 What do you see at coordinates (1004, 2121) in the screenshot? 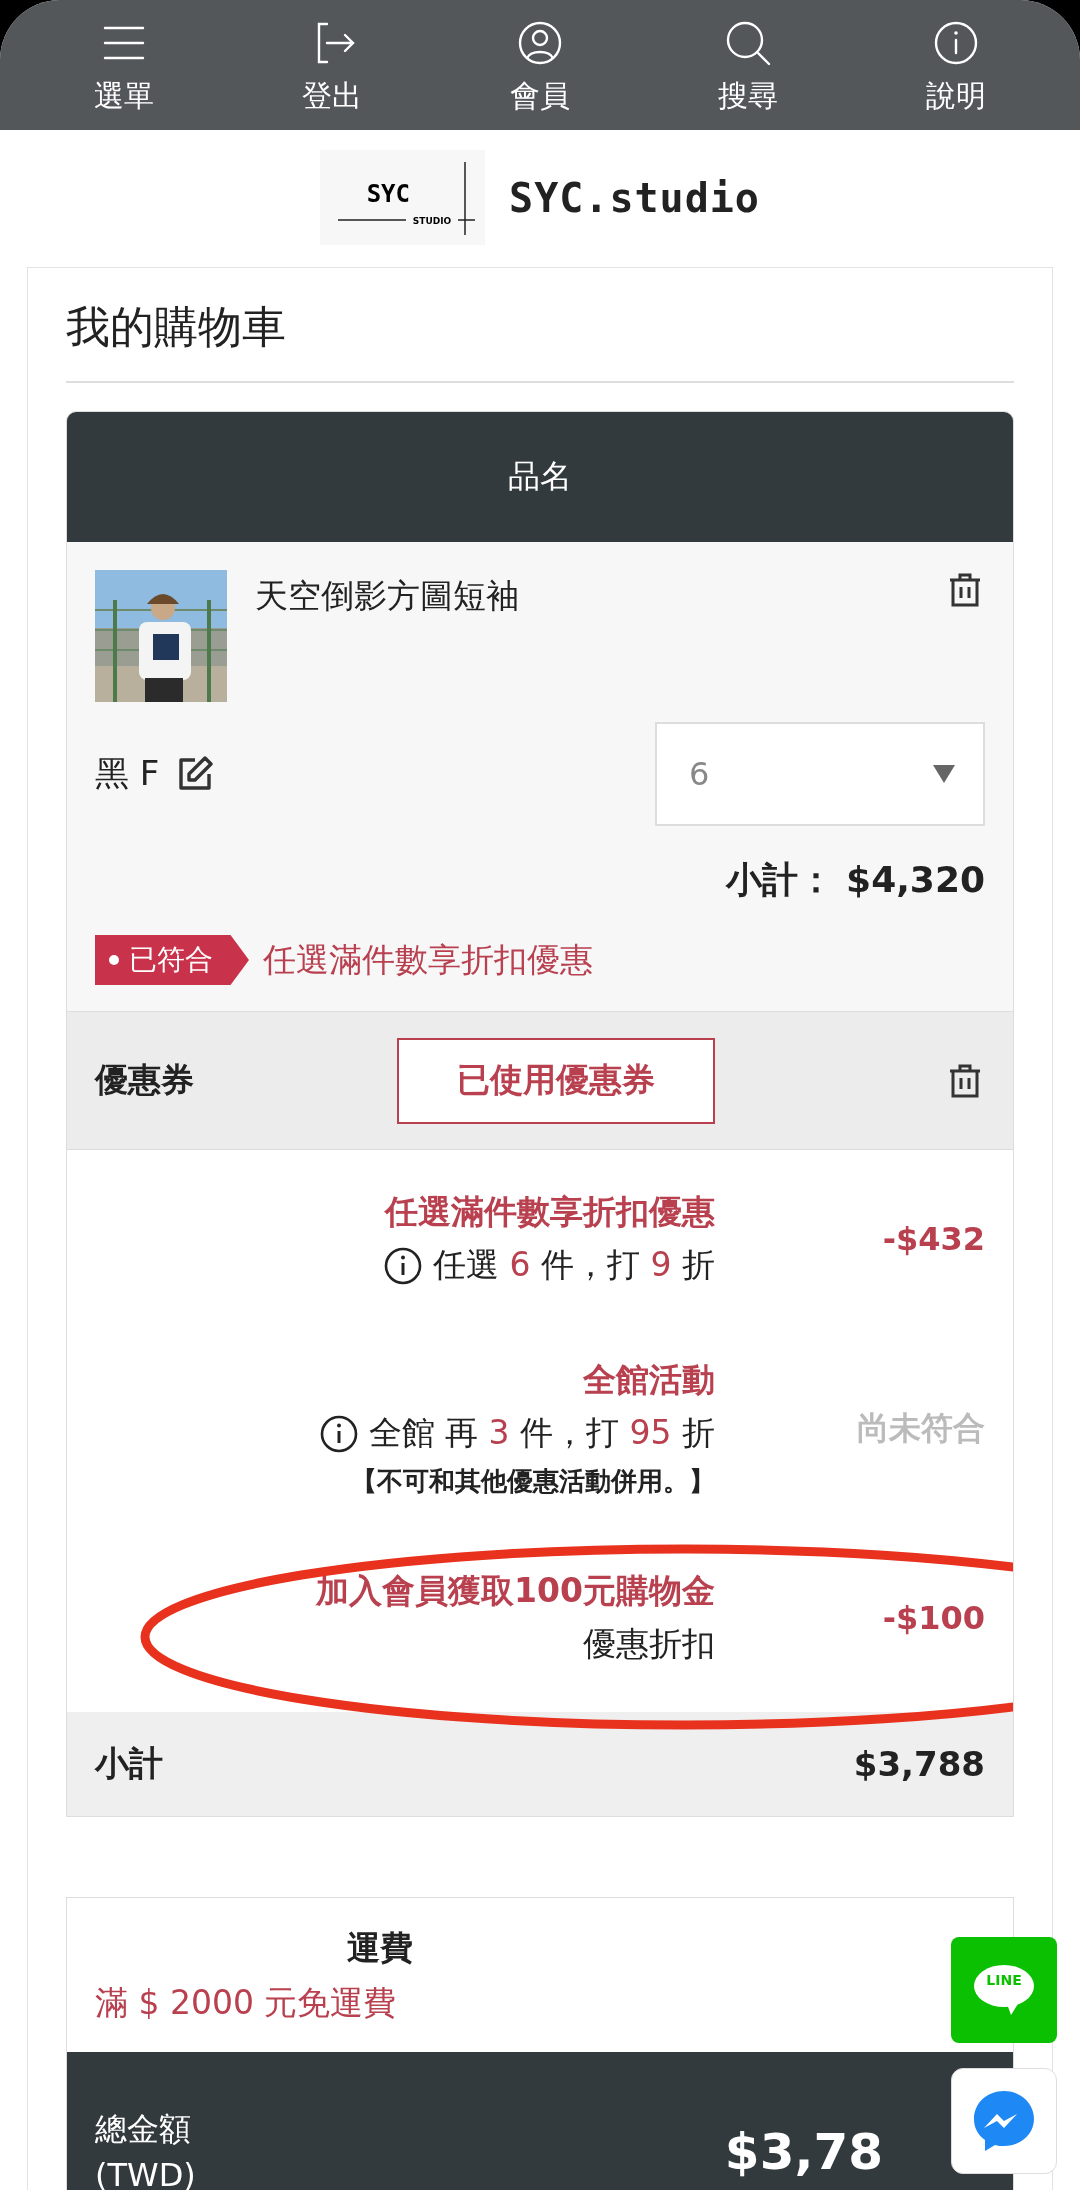
I see `messenger-button` at bounding box center [1004, 2121].